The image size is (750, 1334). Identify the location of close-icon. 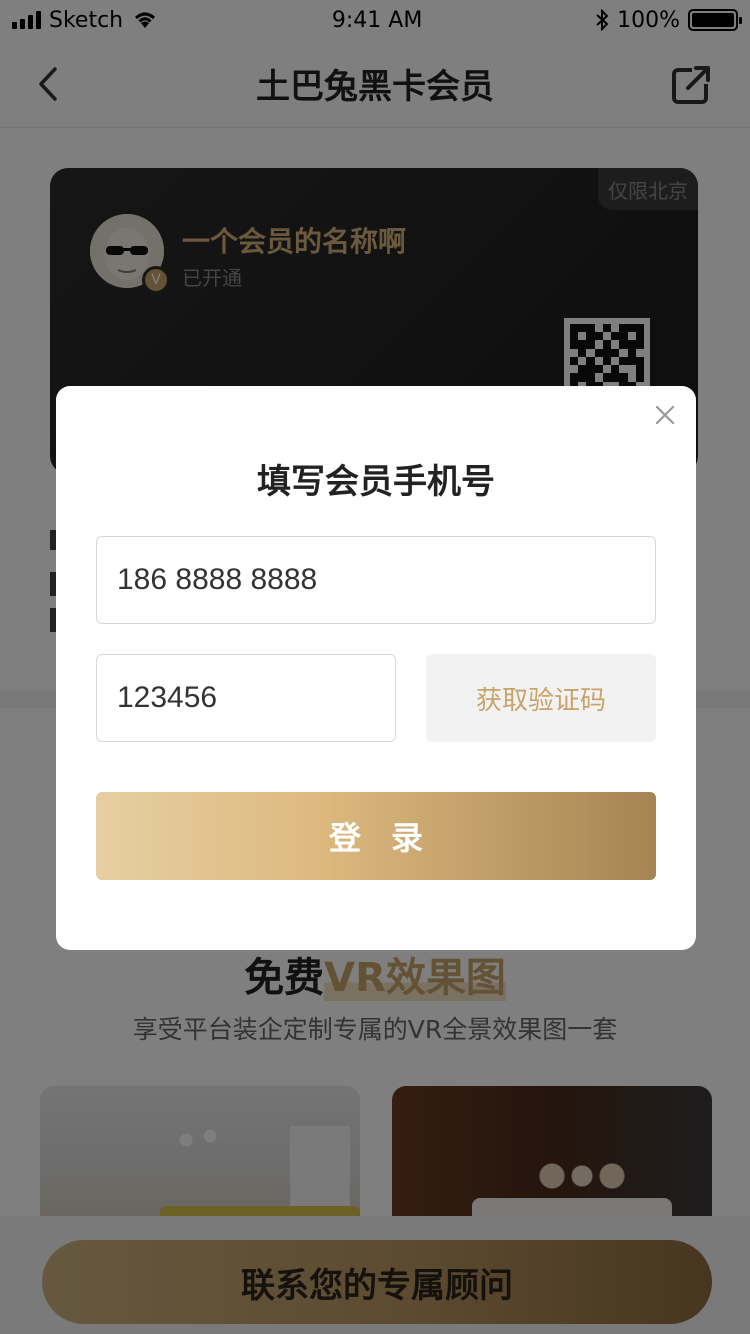
(665, 415).